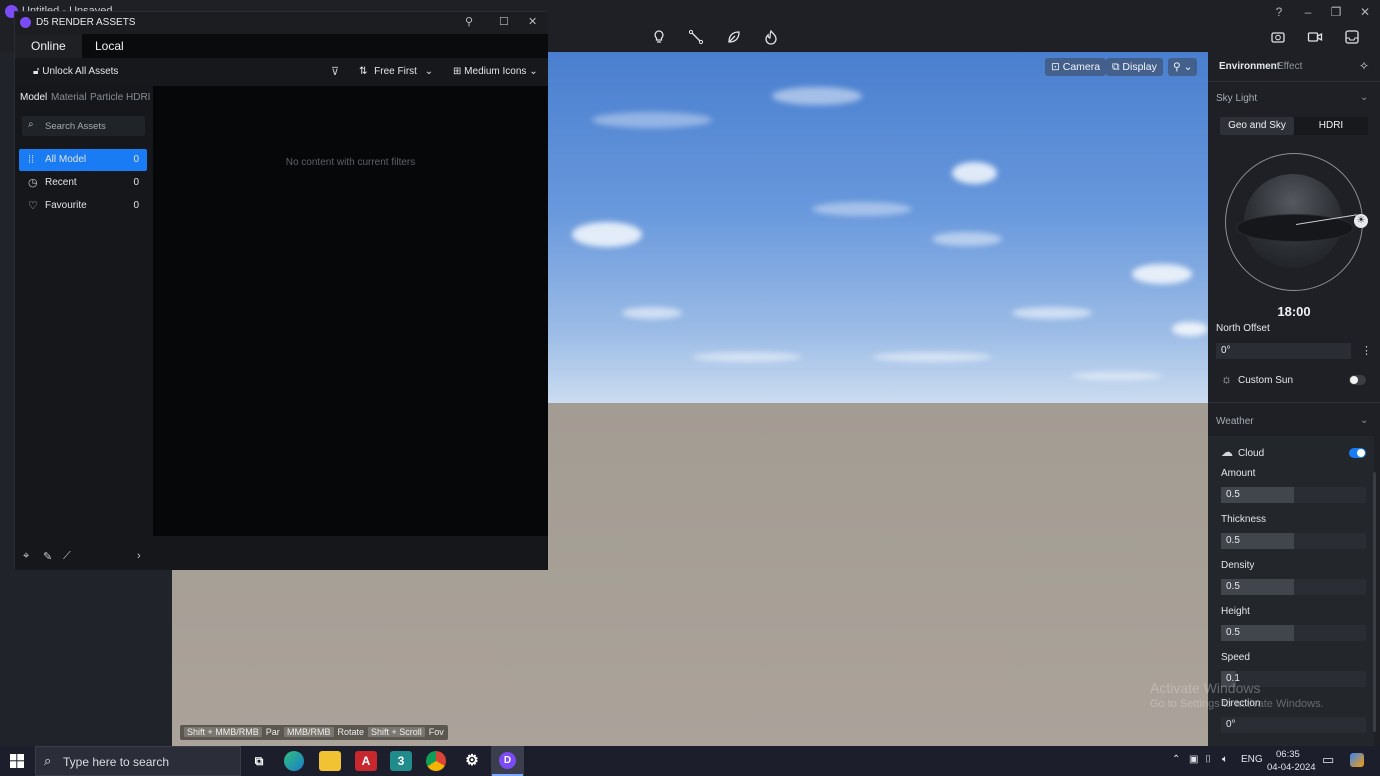  What do you see at coordinates (1225, 759) in the screenshot?
I see `tray-volume-icon: 🔈︎` at bounding box center [1225, 759].